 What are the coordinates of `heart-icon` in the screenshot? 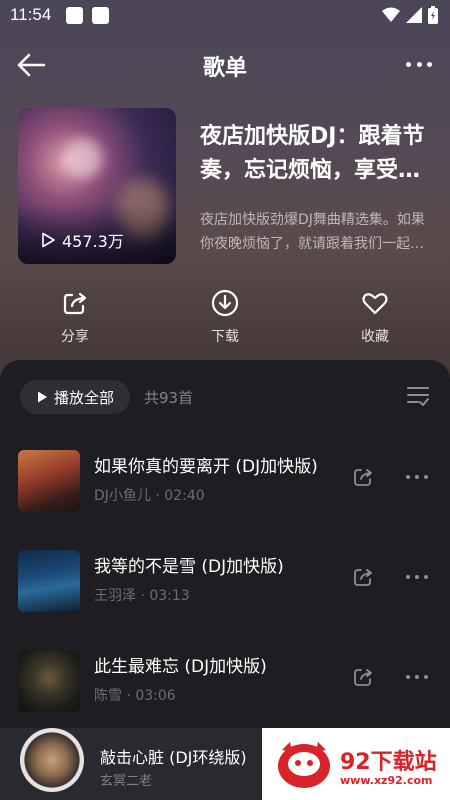 It's located at (375, 304).